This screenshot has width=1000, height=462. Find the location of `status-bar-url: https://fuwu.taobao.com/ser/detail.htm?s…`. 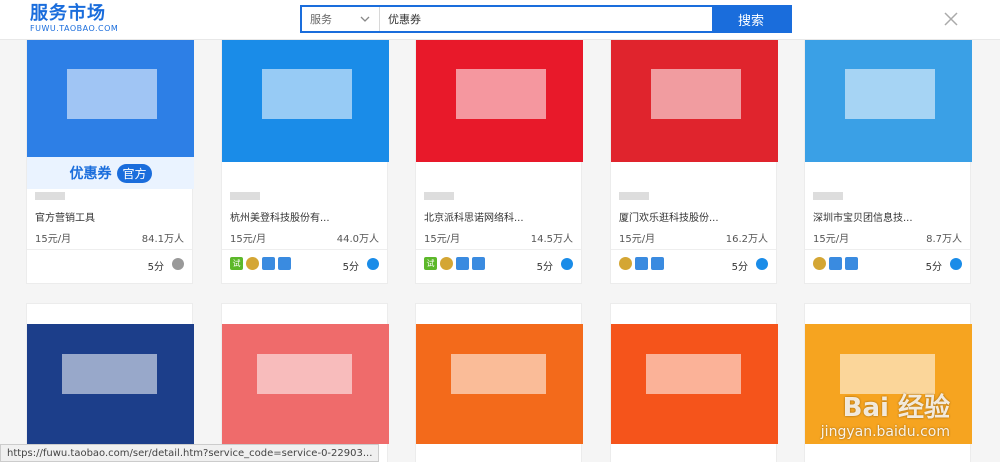

status-bar-url: https://fuwu.taobao.com/ser/detail.htm?s… is located at coordinates (190, 453).